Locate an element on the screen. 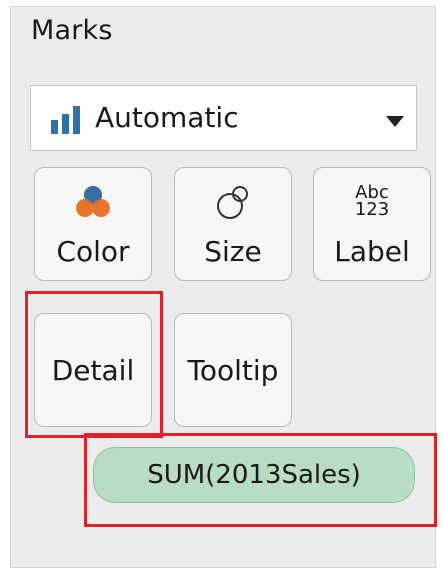 The image size is (444, 572). label-card: Abc 123 Label is located at coordinates (372, 224).